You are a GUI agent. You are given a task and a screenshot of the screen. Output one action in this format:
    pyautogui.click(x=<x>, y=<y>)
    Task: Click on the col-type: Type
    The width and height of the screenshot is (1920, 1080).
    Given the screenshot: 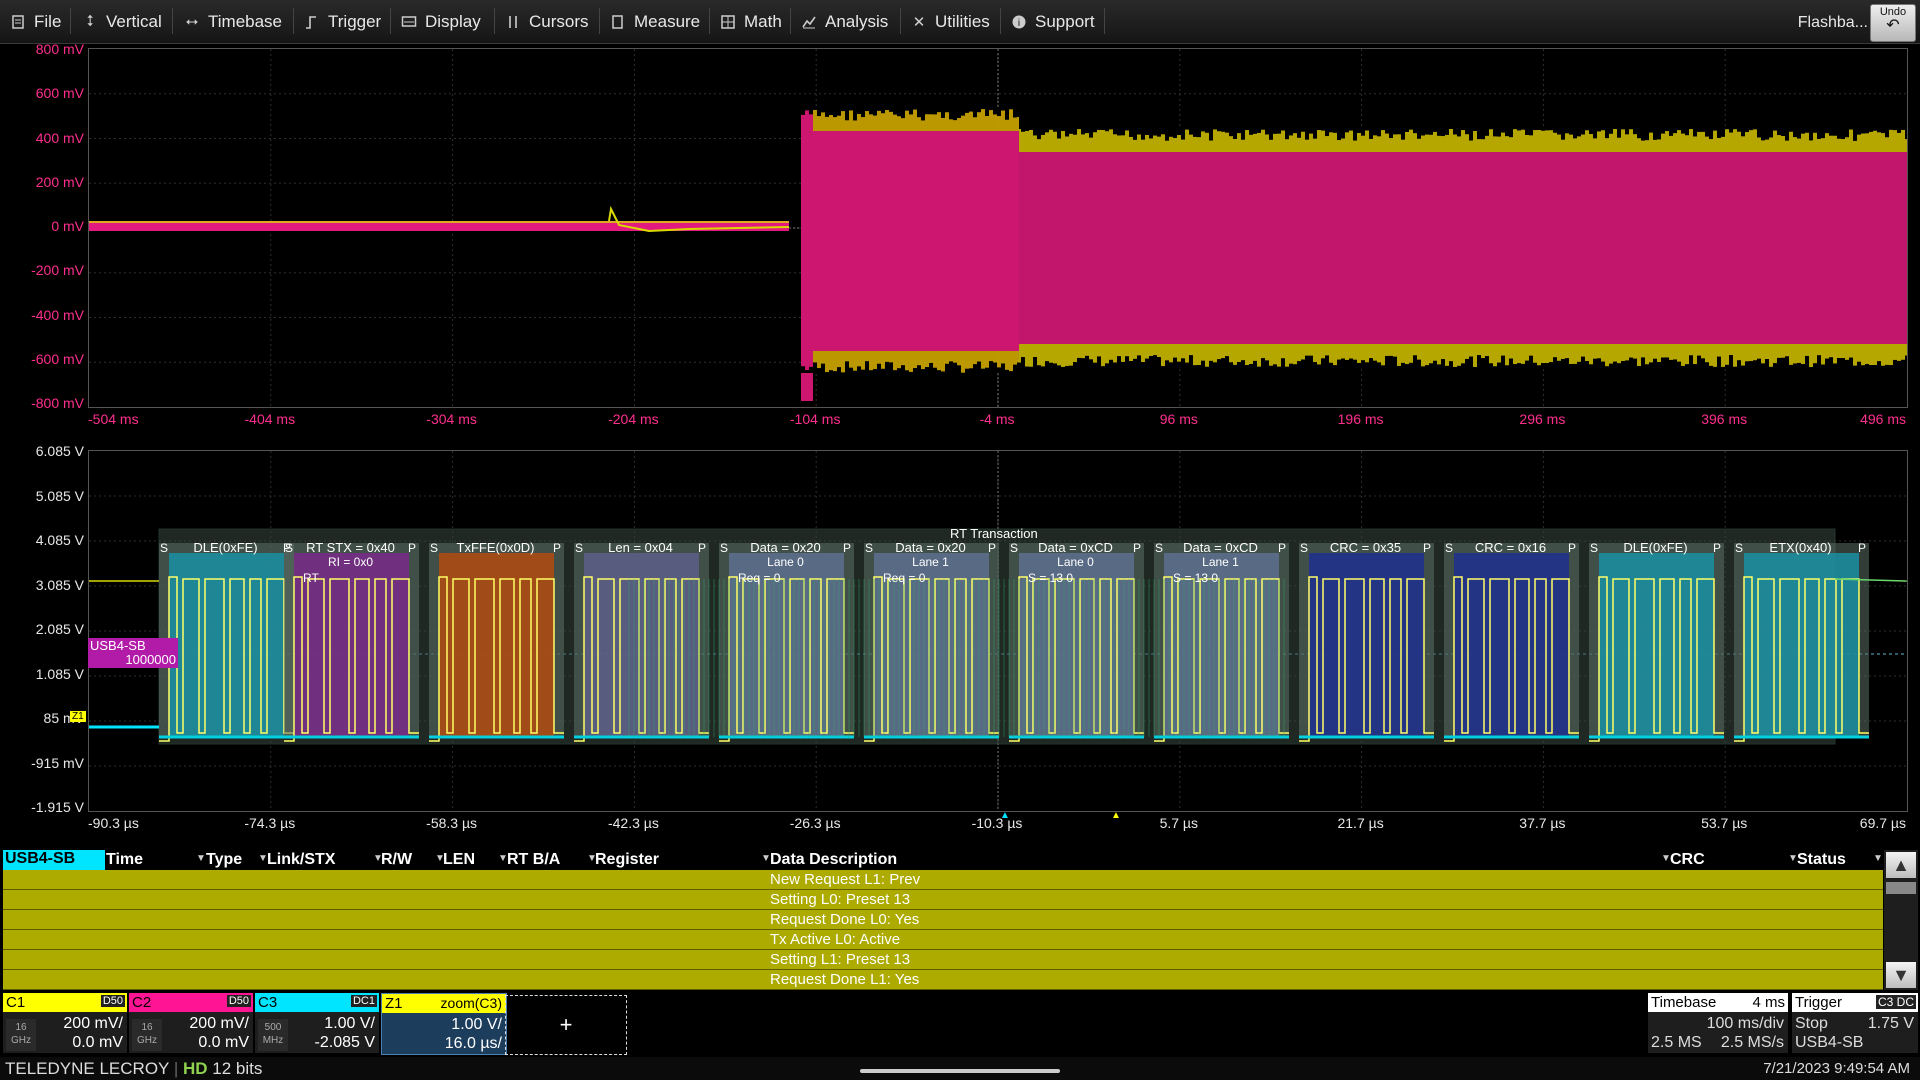 What is the action you would take?
    pyautogui.click(x=224, y=860)
    